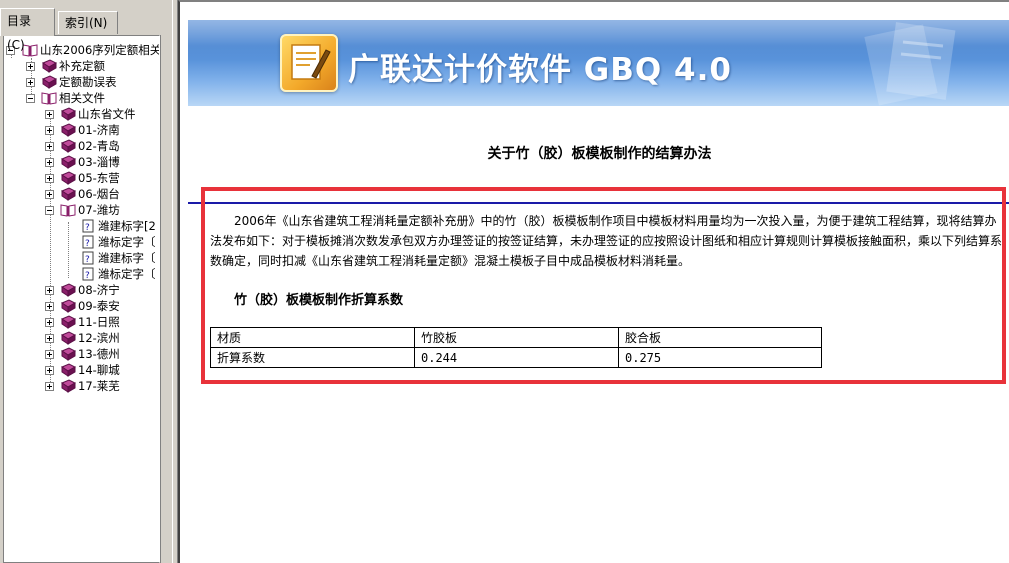 This screenshot has width=1009, height=563. Describe the element at coordinates (312, 337) in the screenshot. I see `table-cell: 材质` at that location.